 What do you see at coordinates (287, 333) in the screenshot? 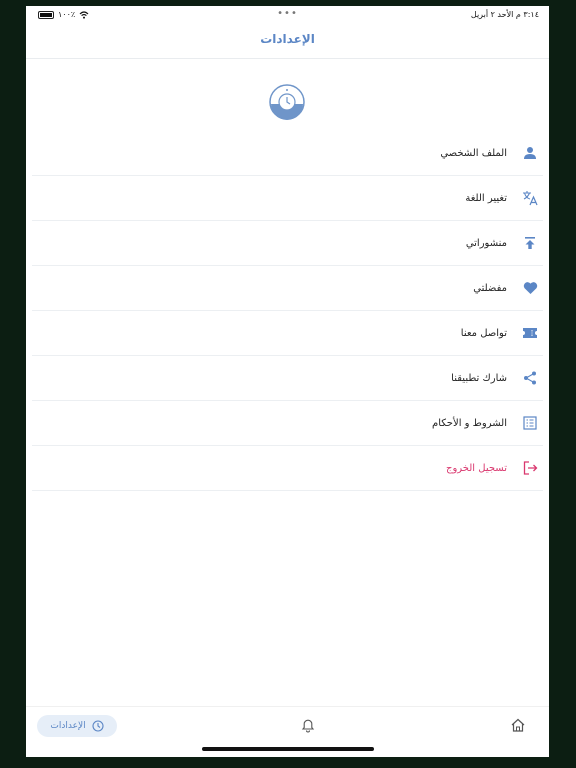
I see `menu-item-contact-us: تواصل معنا` at bounding box center [287, 333].